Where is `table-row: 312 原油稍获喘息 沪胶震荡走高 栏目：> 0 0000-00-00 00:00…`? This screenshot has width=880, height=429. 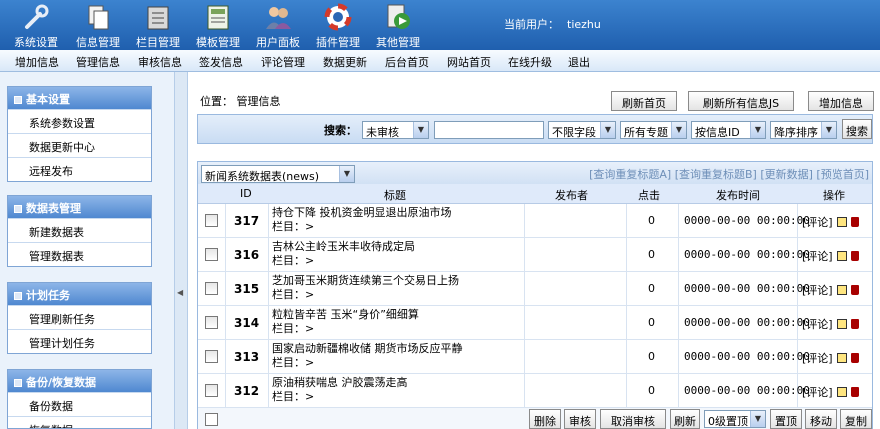
table-row: 312 原油稍获喘息 沪胶震荡走高 栏目：> 0 0000-00-00 00:00… is located at coordinates (535, 391).